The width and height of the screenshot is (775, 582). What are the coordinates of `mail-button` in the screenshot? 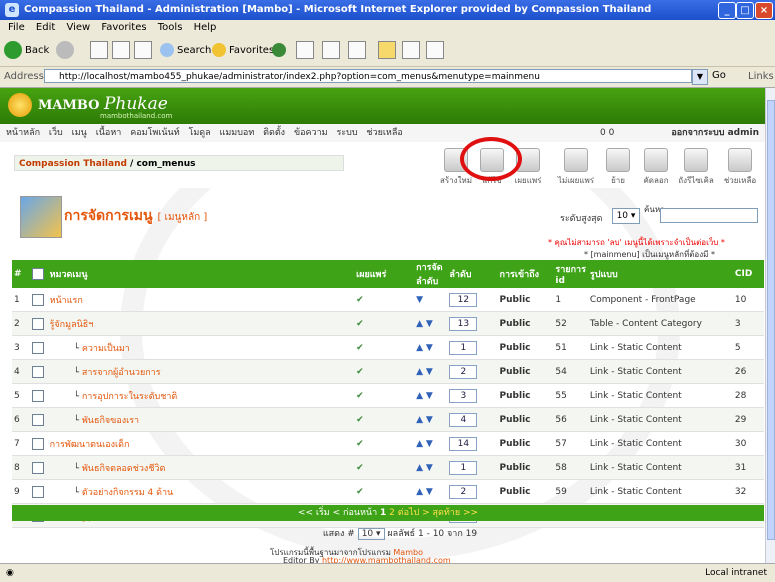 It's located at (331, 51).